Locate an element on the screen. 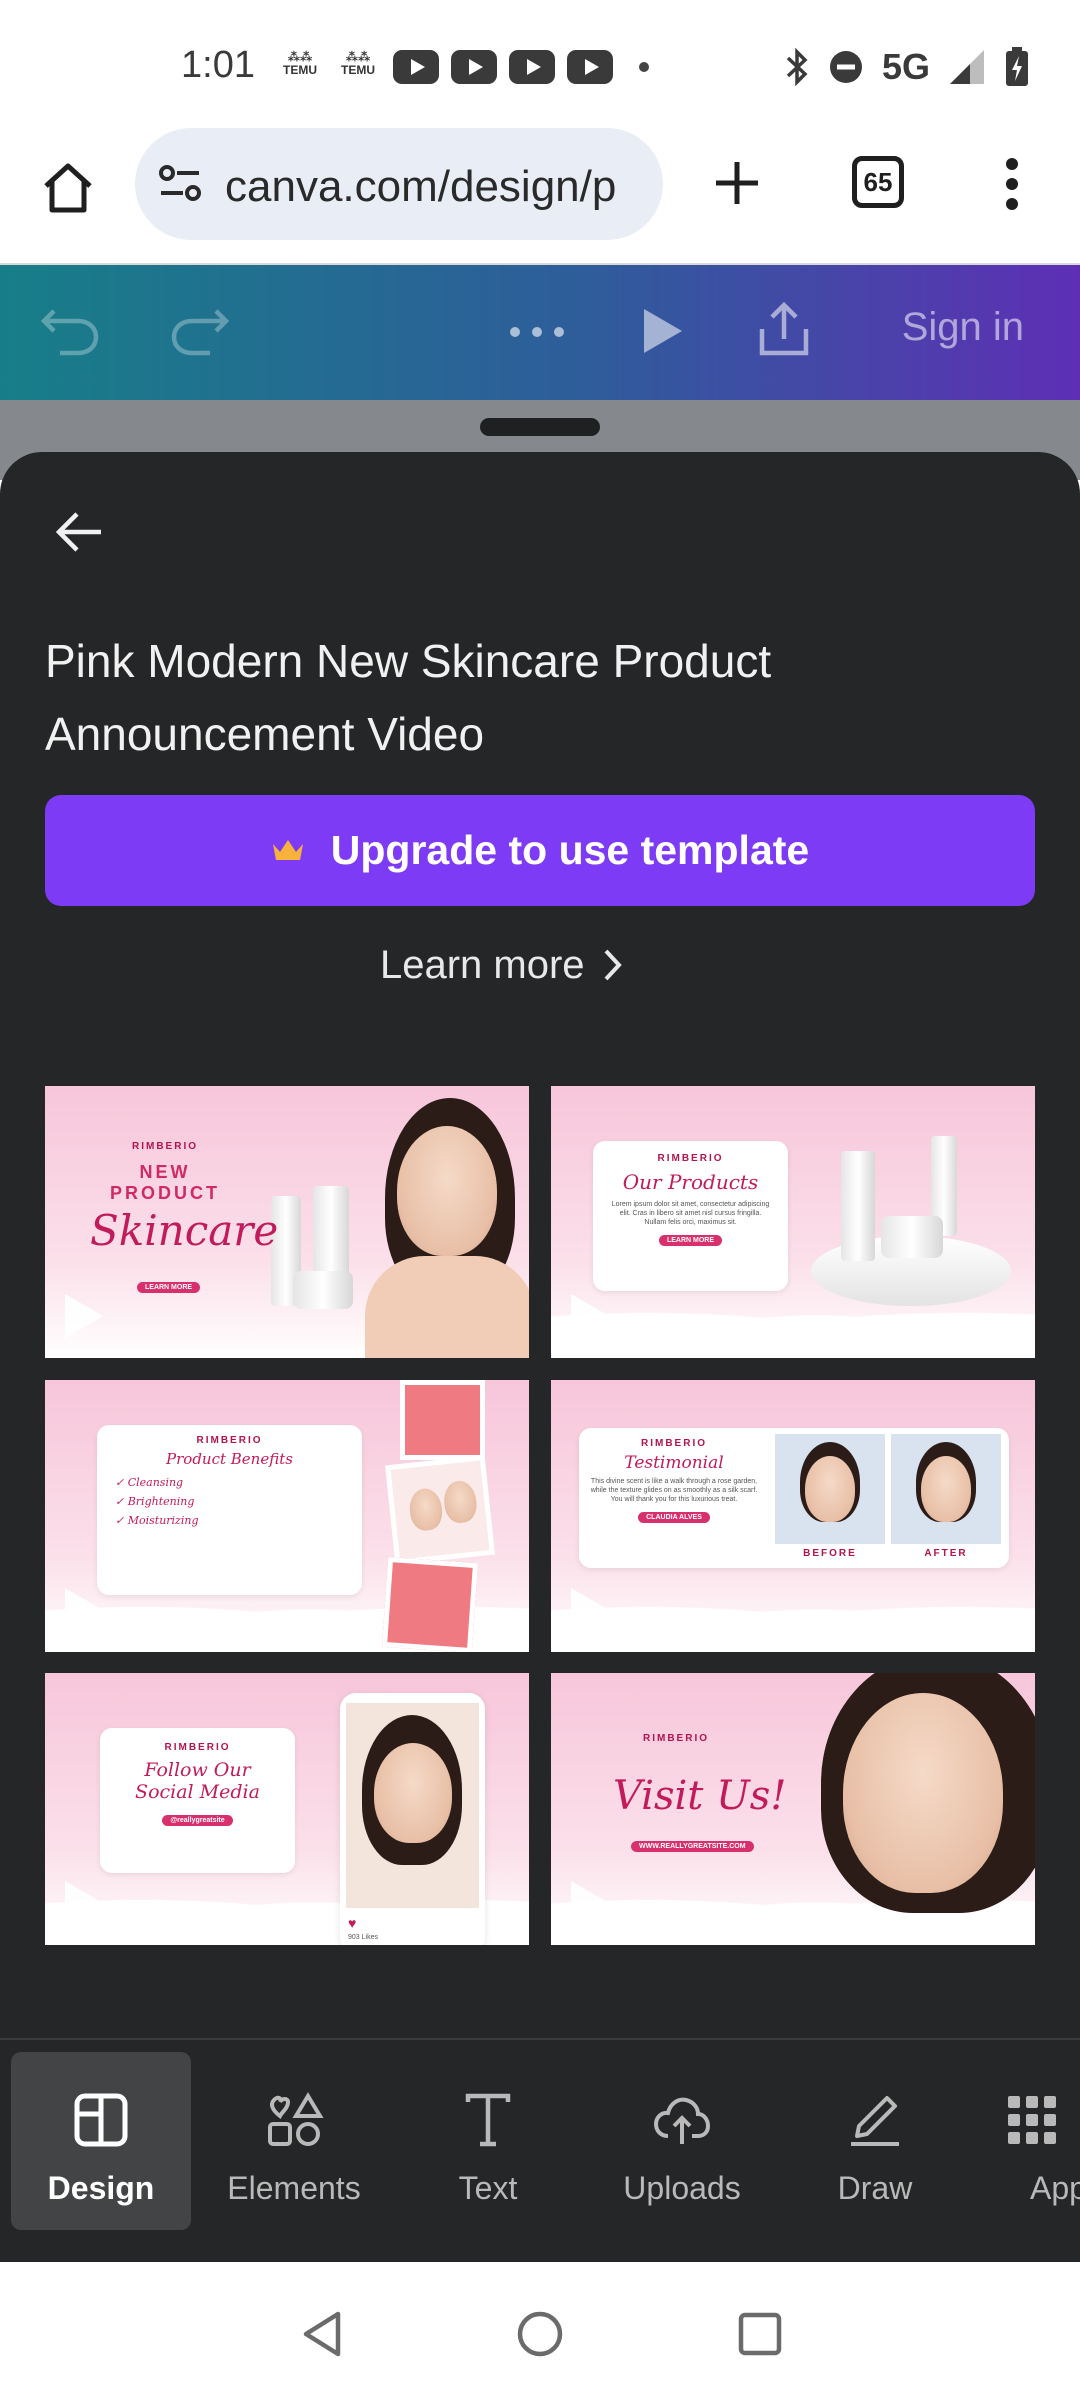 This screenshot has height=2400, width=1080. draw-icon is located at coordinates (875, 2121).